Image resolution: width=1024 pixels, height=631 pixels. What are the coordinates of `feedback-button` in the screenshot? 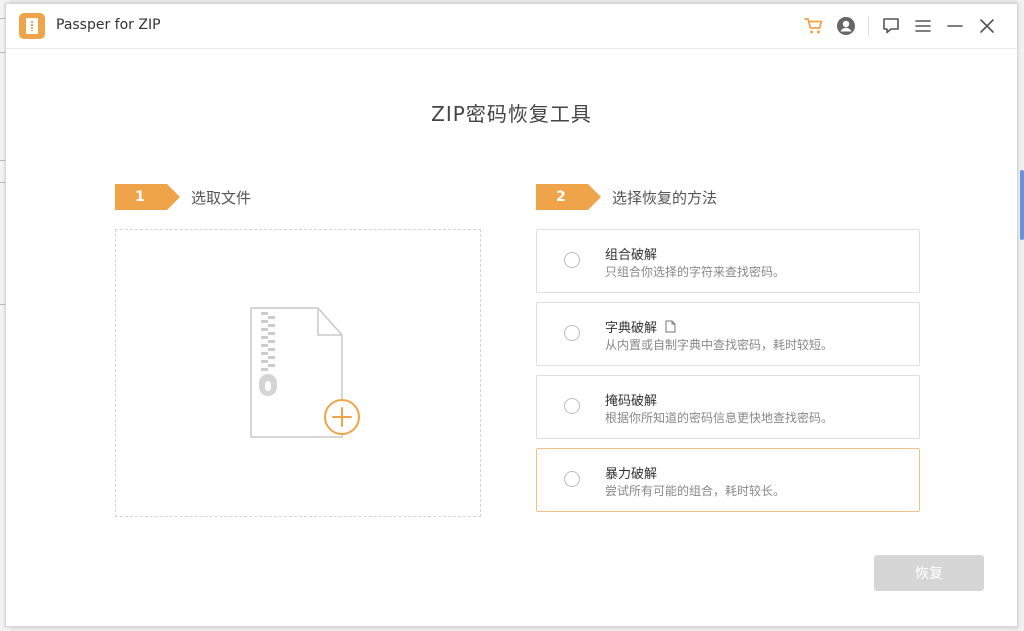 It's located at (891, 26).